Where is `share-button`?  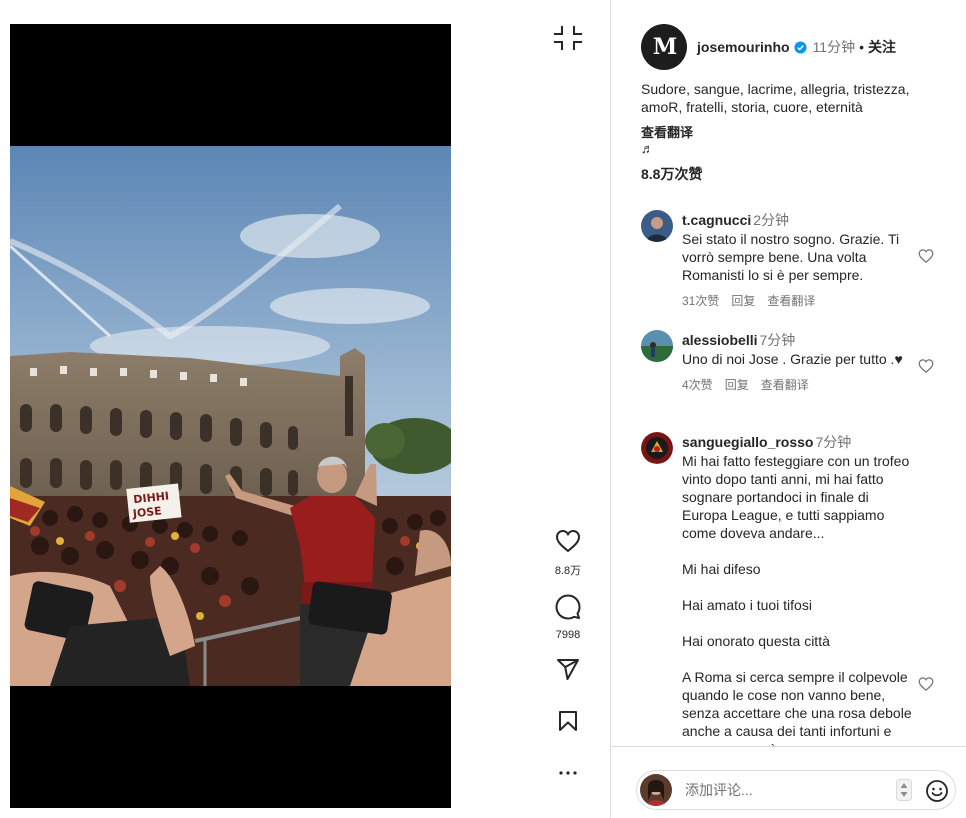 share-button is located at coordinates (568, 671).